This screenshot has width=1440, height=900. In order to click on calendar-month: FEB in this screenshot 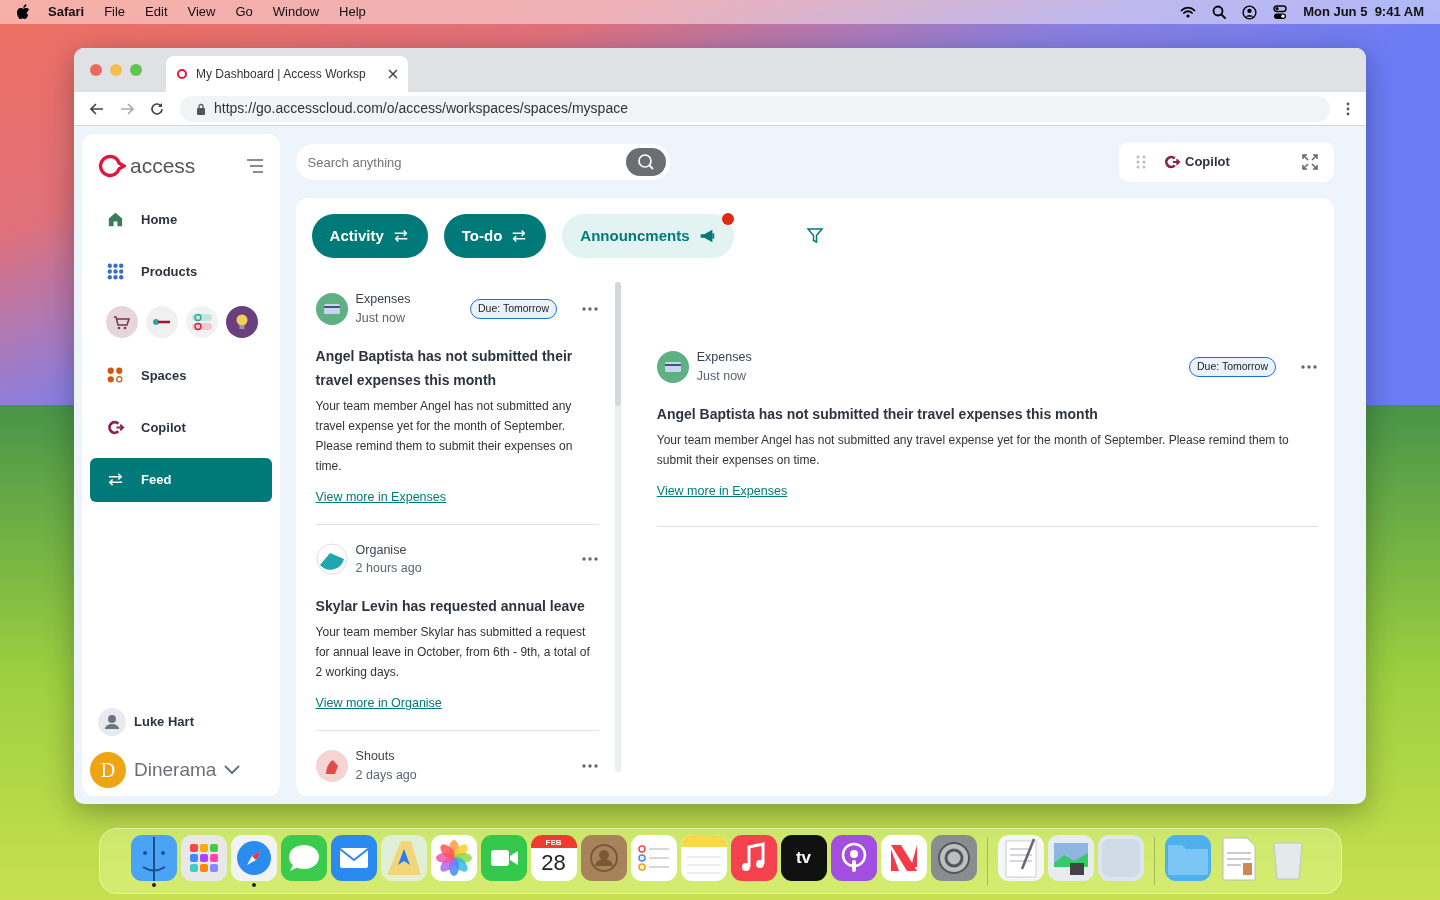, I will do `click(553, 843)`.